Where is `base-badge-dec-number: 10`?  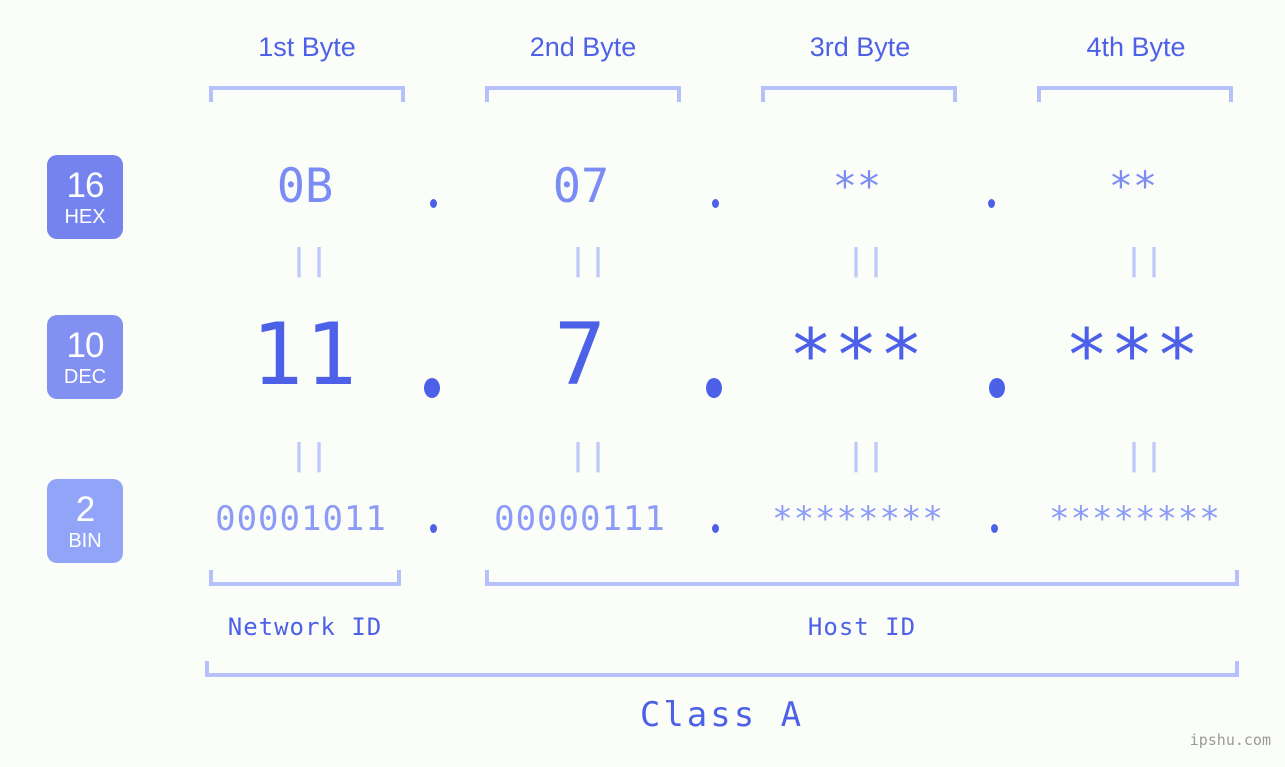
base-badge-dec-number: 10 is located at coordinates (85, 345).